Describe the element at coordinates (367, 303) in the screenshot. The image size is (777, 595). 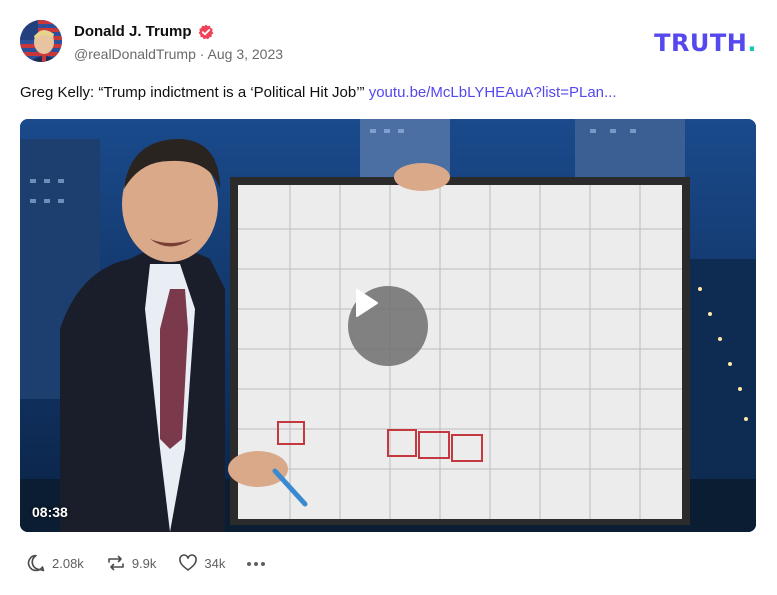
I see `play-icon` at that location.